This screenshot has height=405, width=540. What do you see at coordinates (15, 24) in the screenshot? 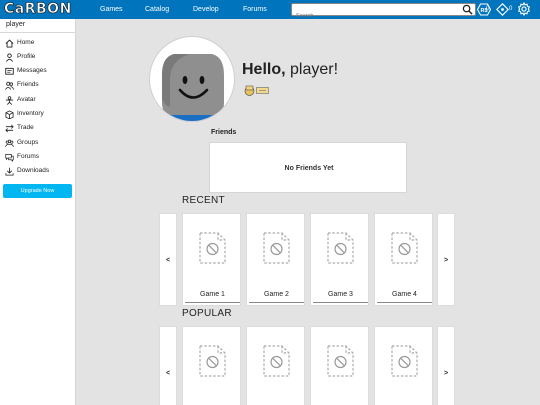
I see `sidebar-username: player` at bounding box center [15, 24].